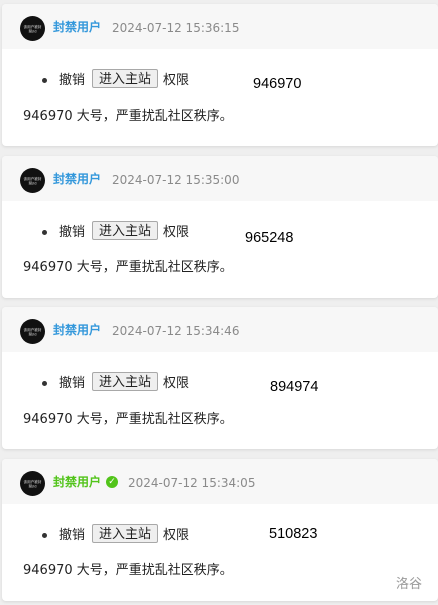  What do you see at coordinates (220, 81) in the screenshot?
I see `action-line: 撤销 进入主站 权限 946970` at bounding box center [220, 81].